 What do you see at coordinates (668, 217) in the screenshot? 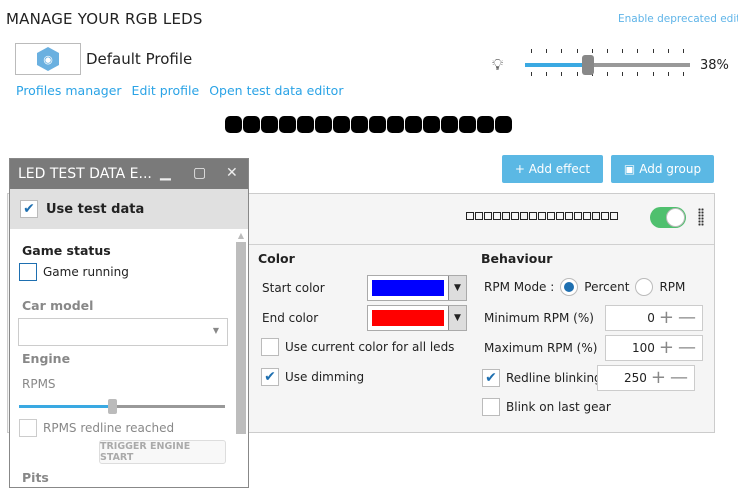
I see `effect-enabled-toggle` at bounding box center [668, 217].